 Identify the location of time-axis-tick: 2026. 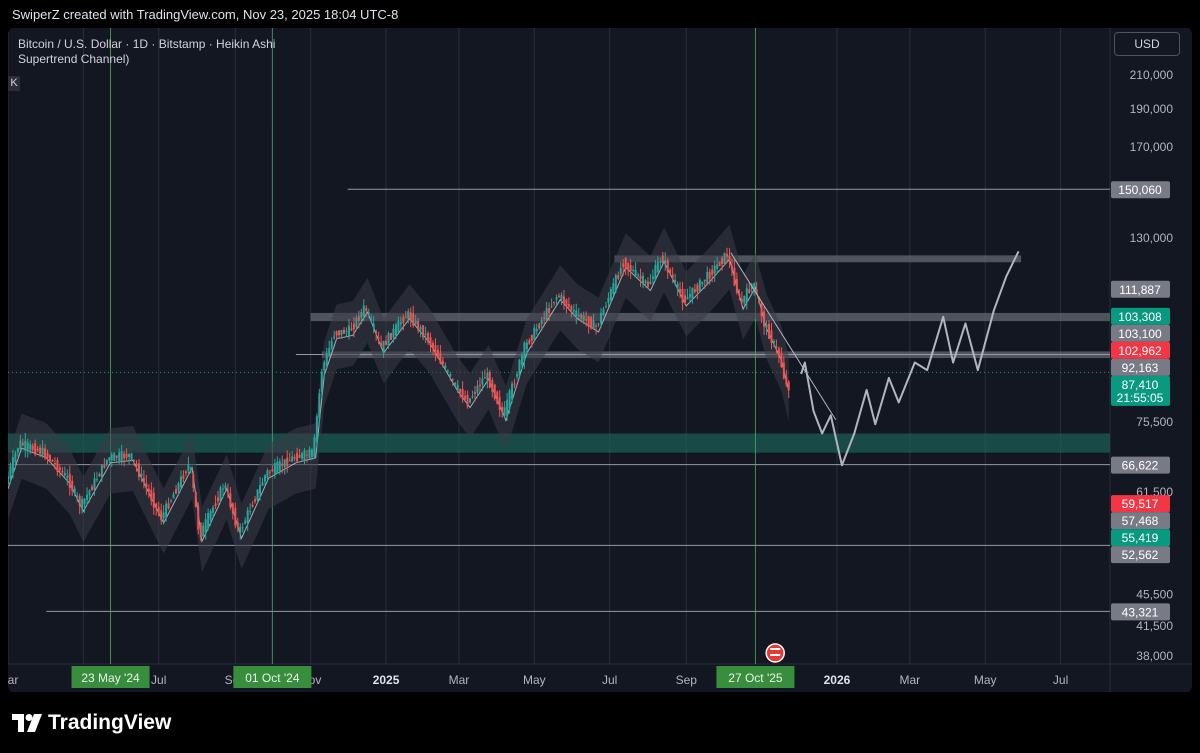
(837, 680).